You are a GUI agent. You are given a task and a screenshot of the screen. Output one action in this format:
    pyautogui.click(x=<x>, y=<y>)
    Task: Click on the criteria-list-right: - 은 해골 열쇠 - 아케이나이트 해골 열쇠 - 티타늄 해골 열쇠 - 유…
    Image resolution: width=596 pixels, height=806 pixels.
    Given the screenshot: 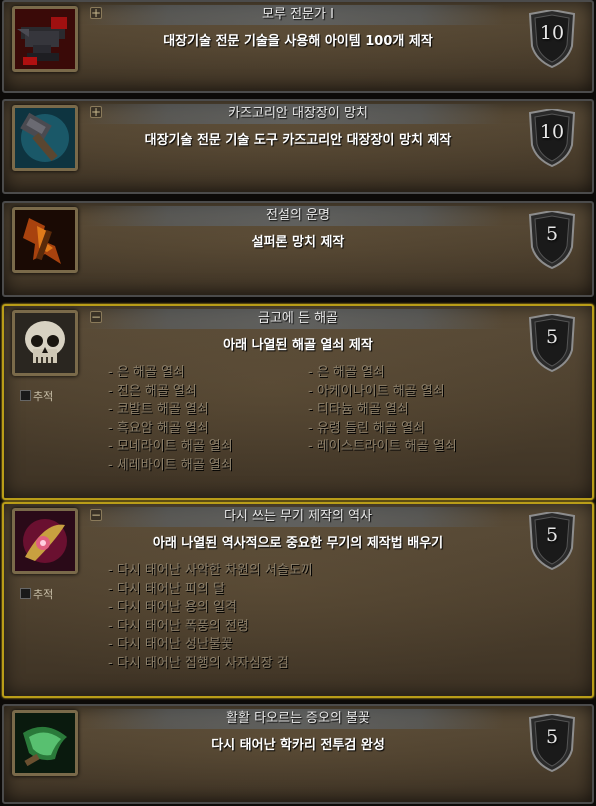 What is the action you would take?
    pyautogui.click(x=382, y=410)
    